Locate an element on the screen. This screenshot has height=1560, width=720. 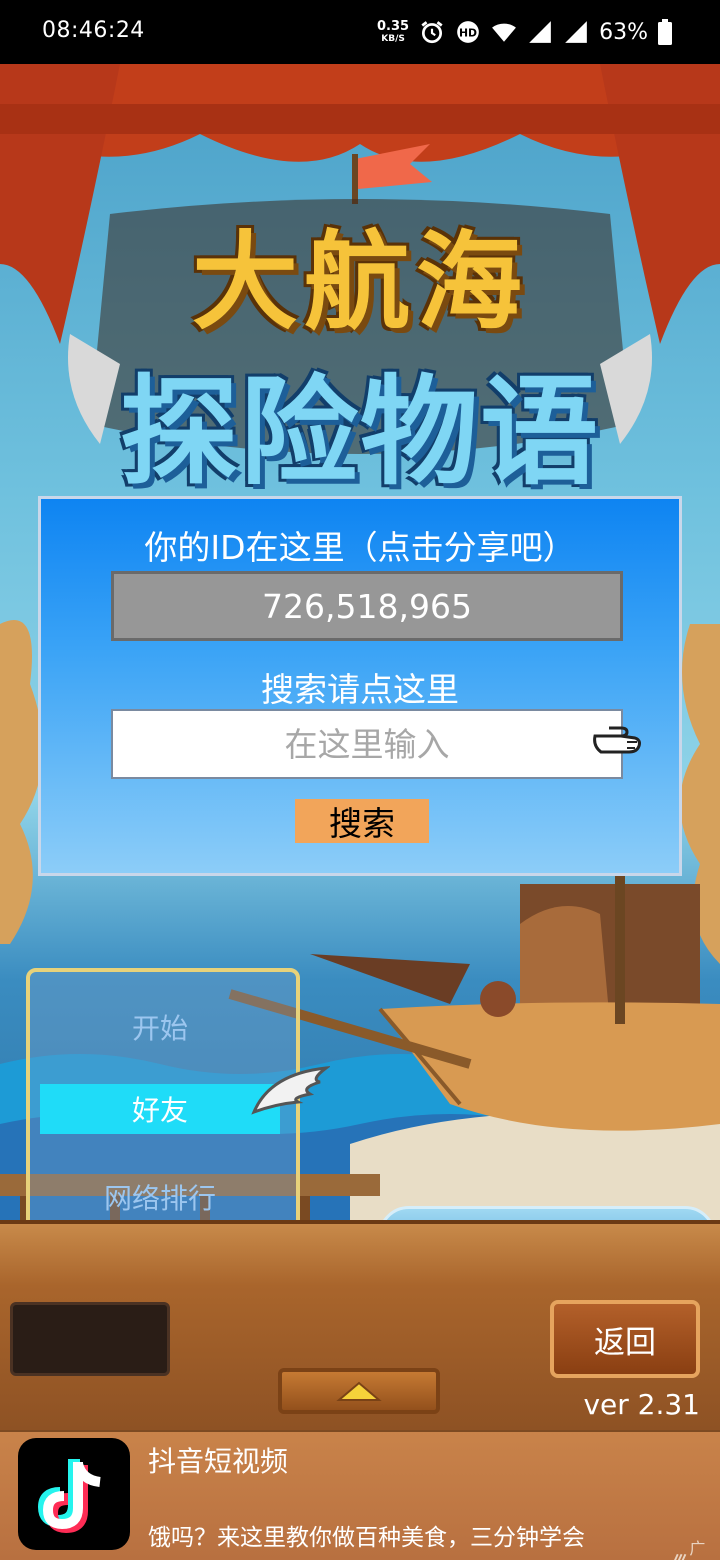
ad-label: 广告 is located at coordinates (696, 1547).